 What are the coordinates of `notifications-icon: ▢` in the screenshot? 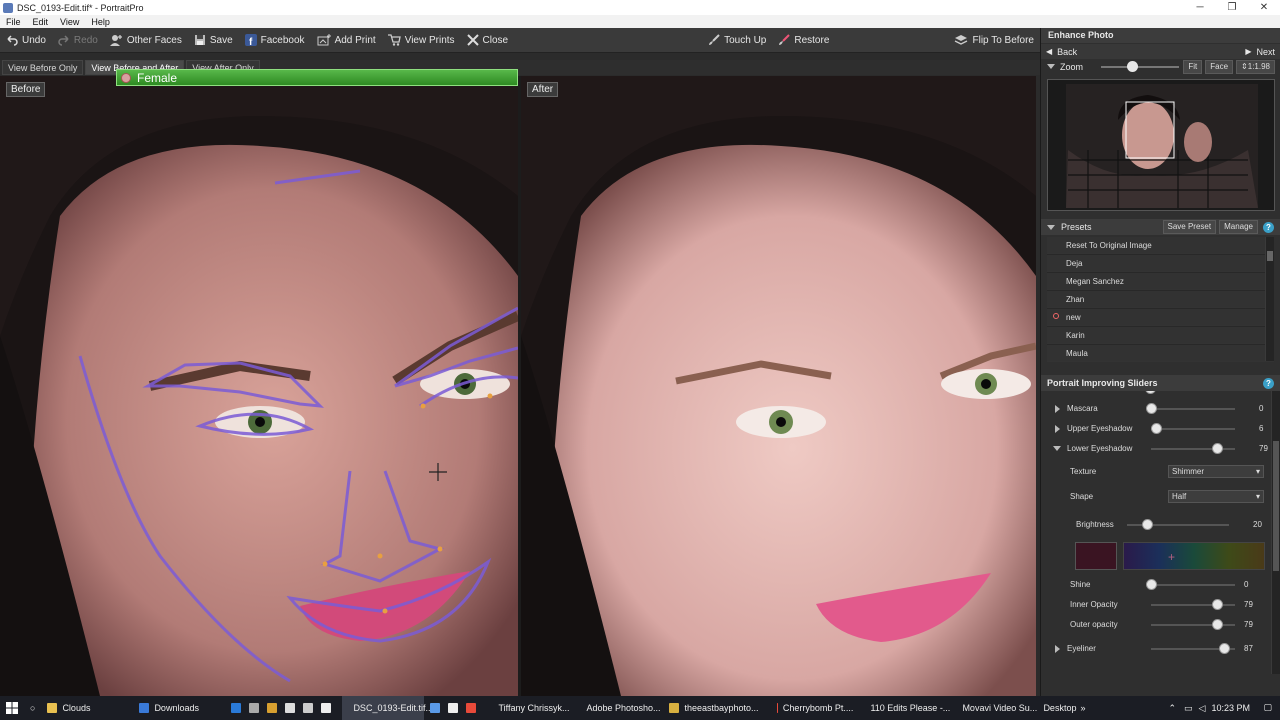 It's located at (1267, 707).